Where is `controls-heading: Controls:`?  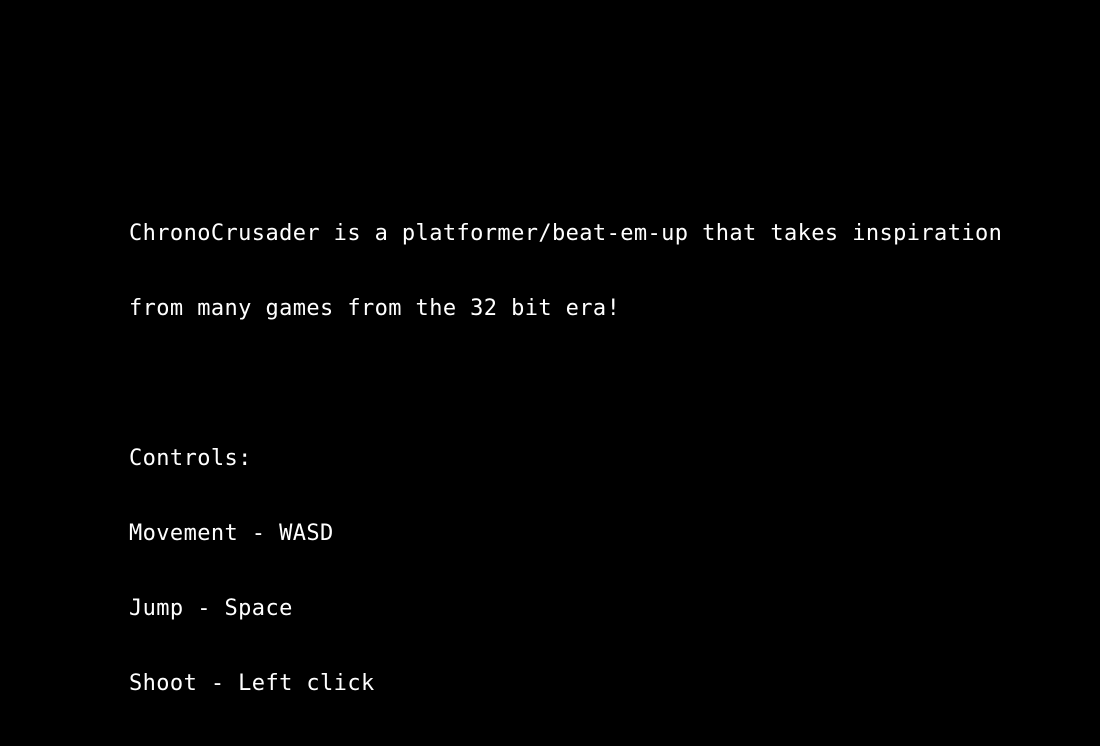
controls-heading: Controls: is located at coordinates (190, 458).